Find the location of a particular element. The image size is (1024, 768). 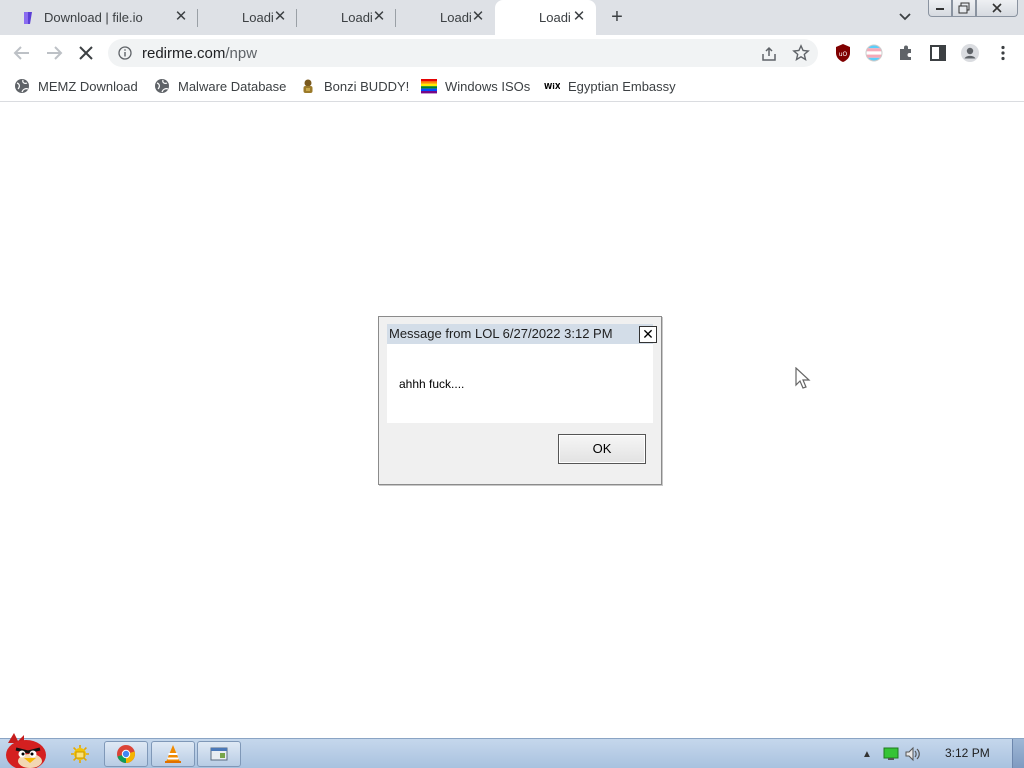

volume-icon is located at coordinates (913, 754).